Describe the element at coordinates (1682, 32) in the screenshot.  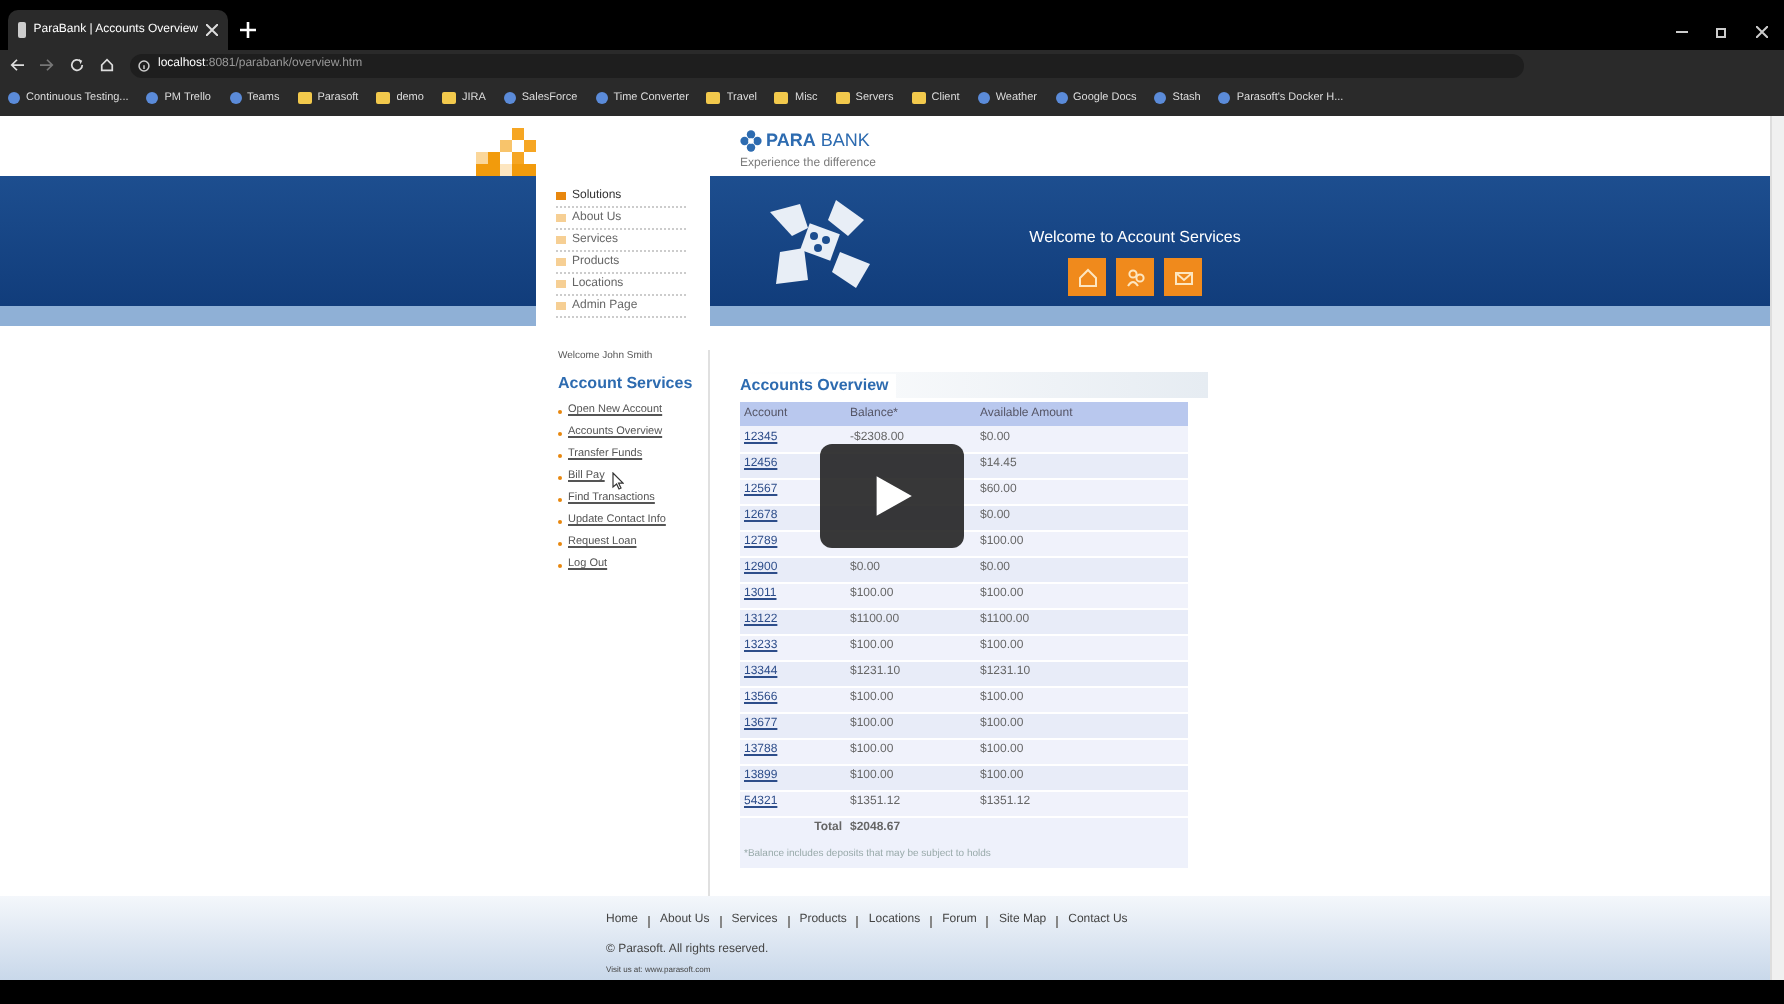
I see `minimize-icon` at that location.